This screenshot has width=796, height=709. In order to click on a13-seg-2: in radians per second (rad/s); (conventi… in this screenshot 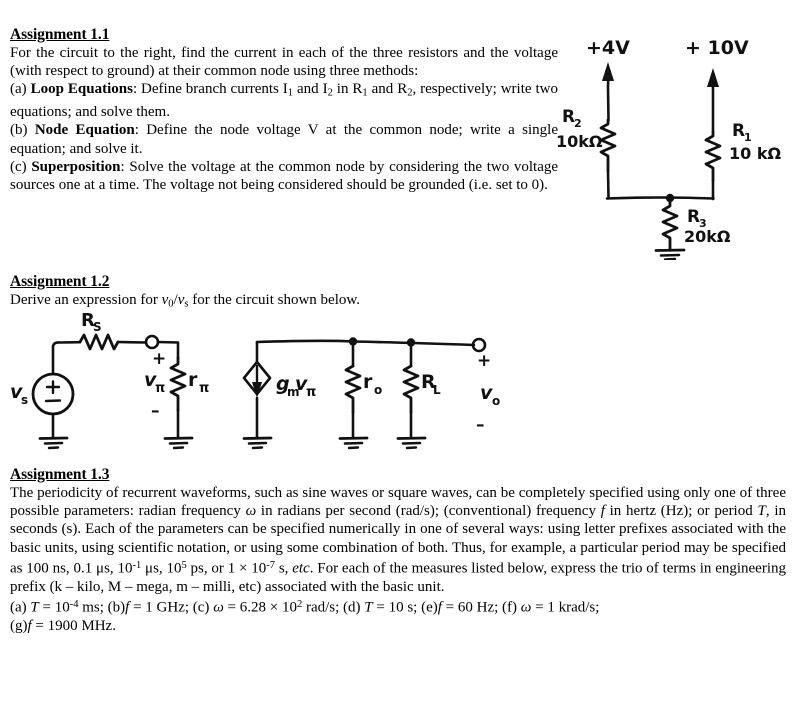, I will do `click(428, 511)`.